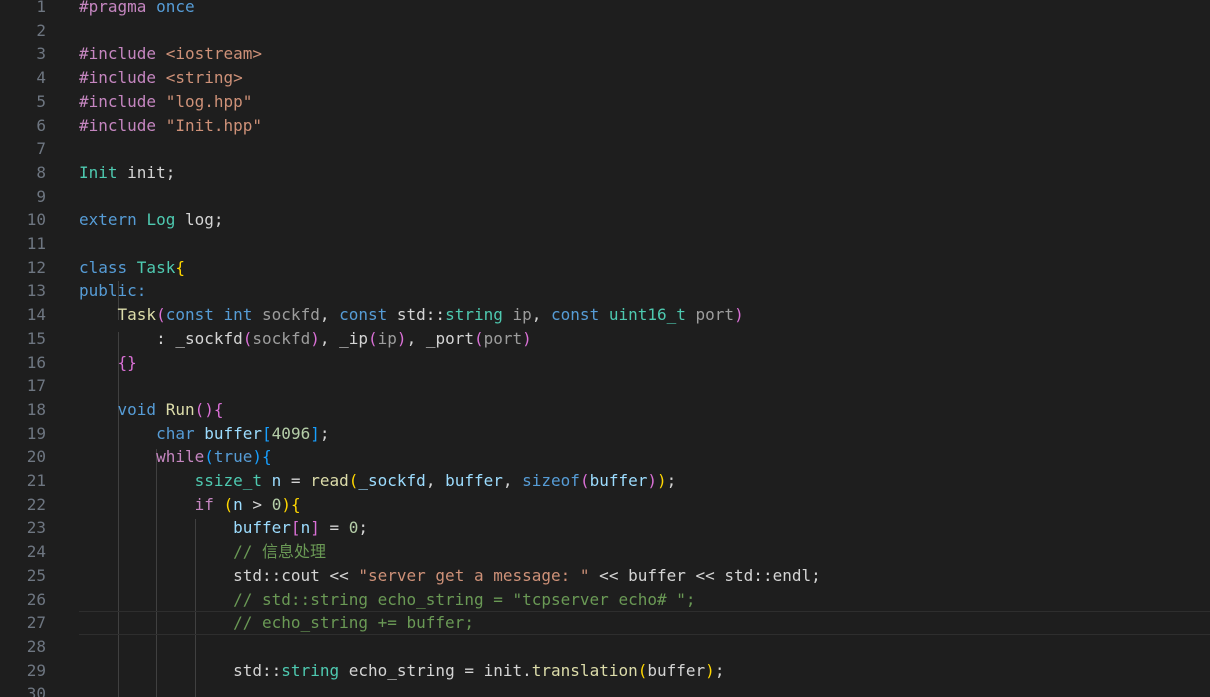  I want to click on code-line: 4 #include <string>, so click(605, 78).